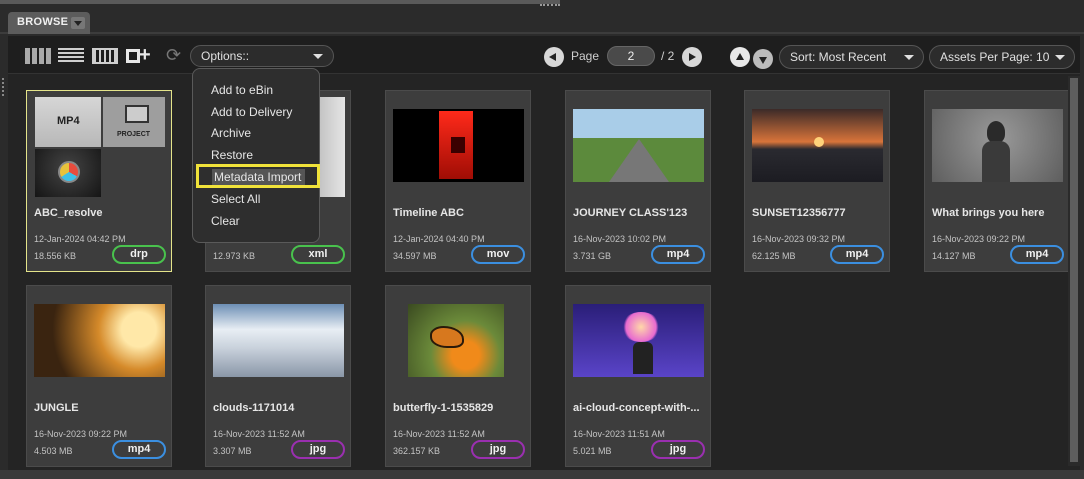 This screenshot has width=1084, height=479. I want to click on options-dropdown: Options::, so click(262, 56).